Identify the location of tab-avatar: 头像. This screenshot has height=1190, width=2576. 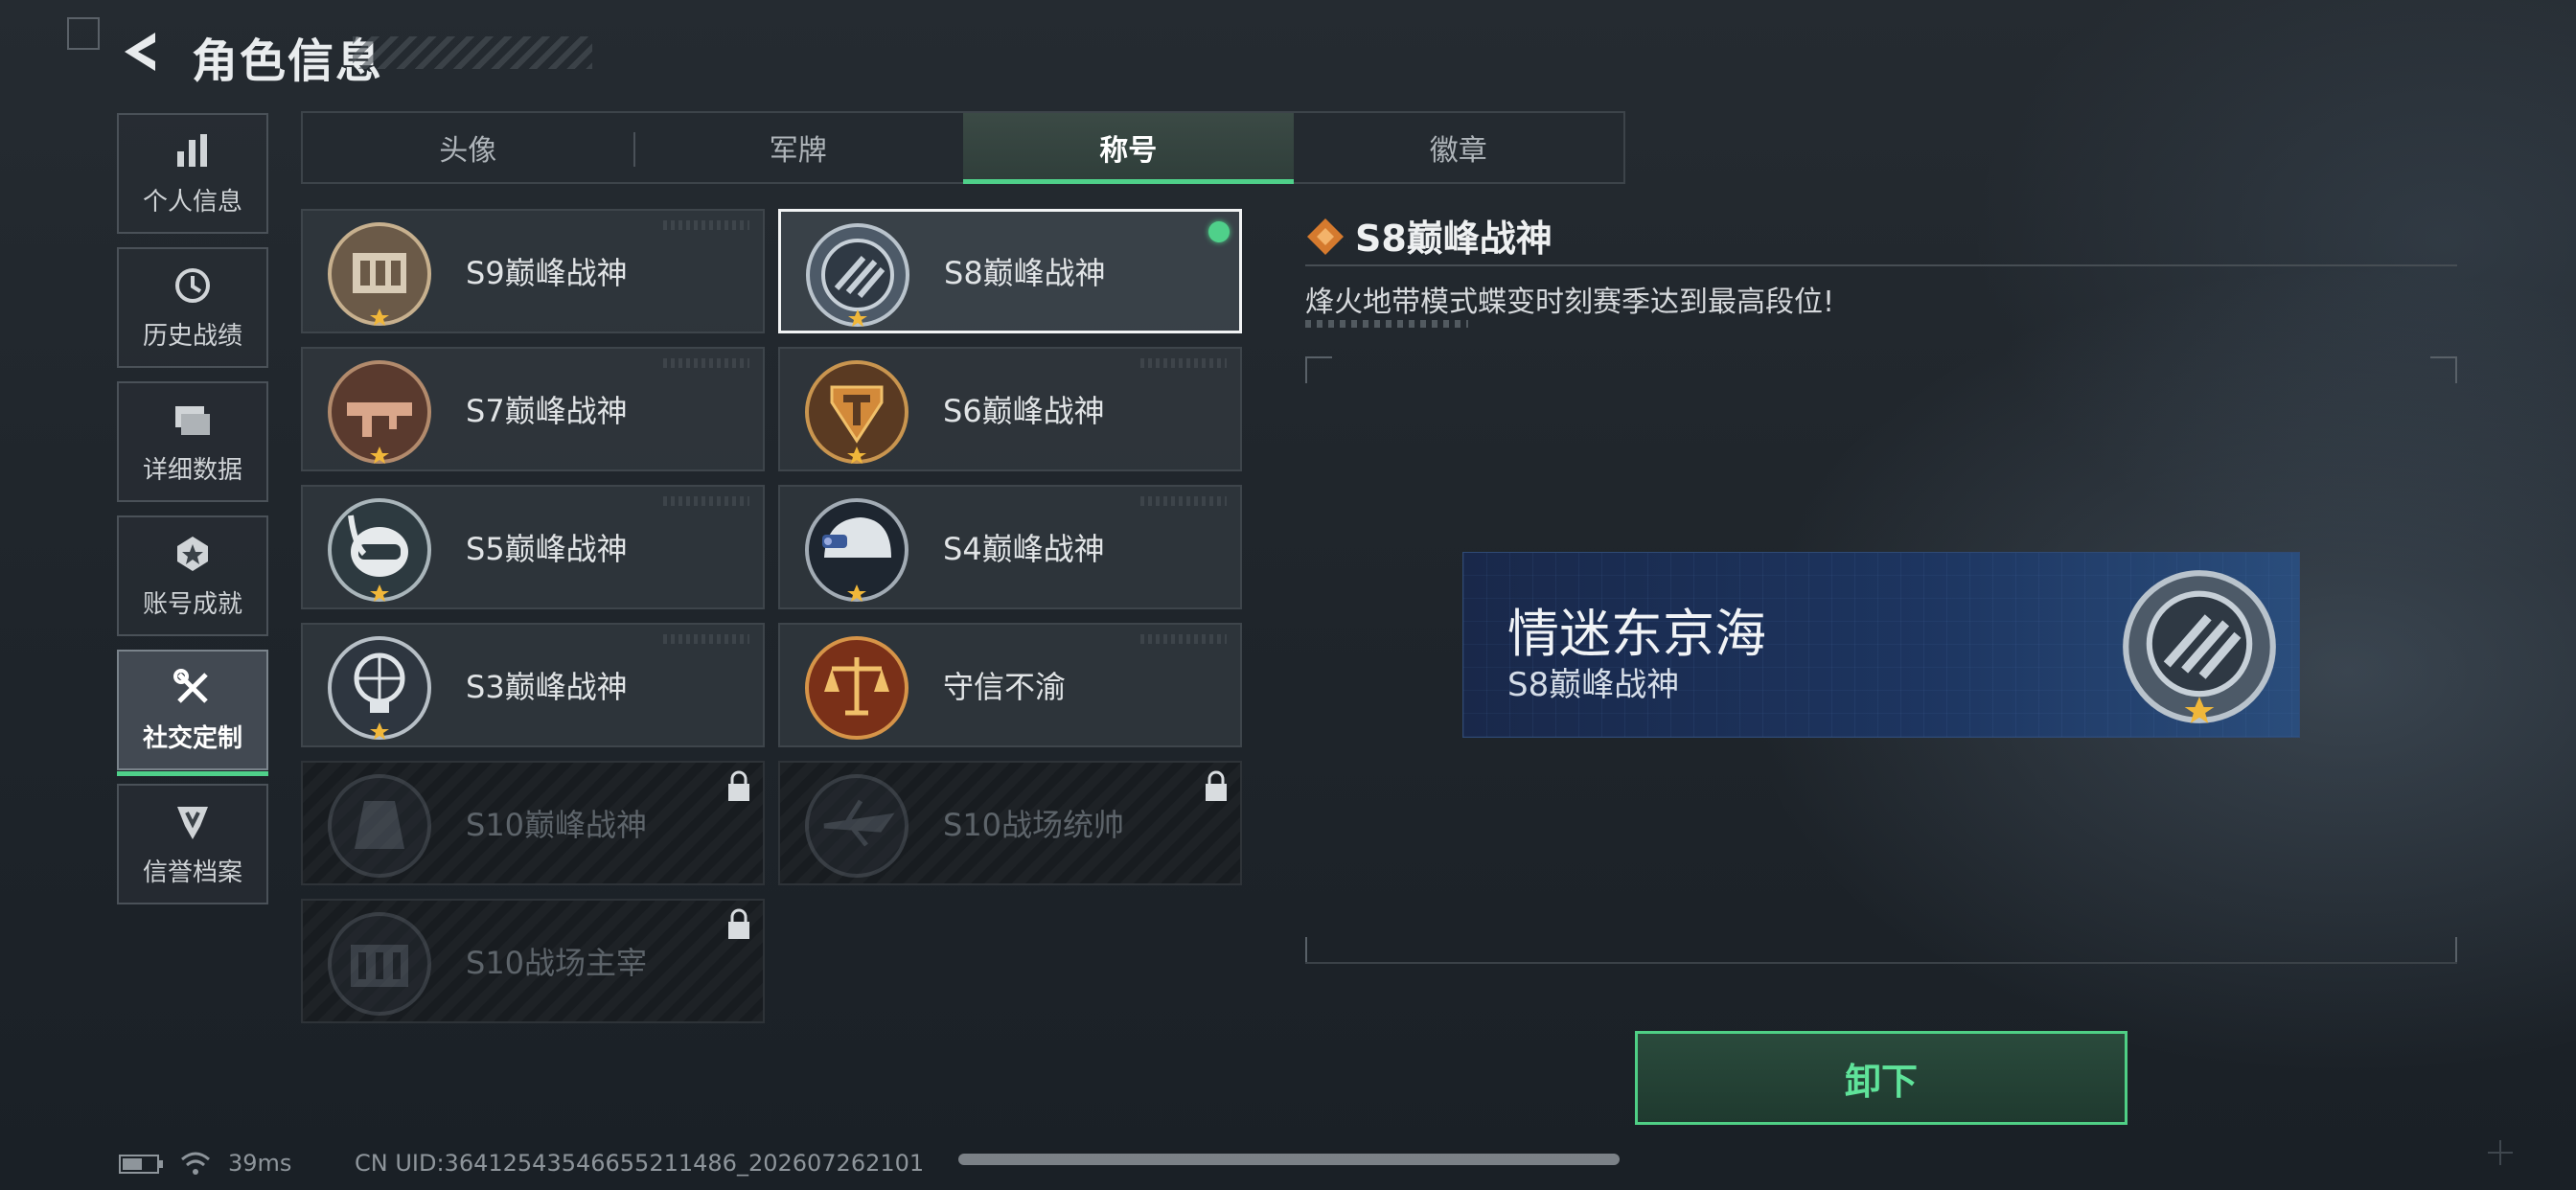
(468, 148).